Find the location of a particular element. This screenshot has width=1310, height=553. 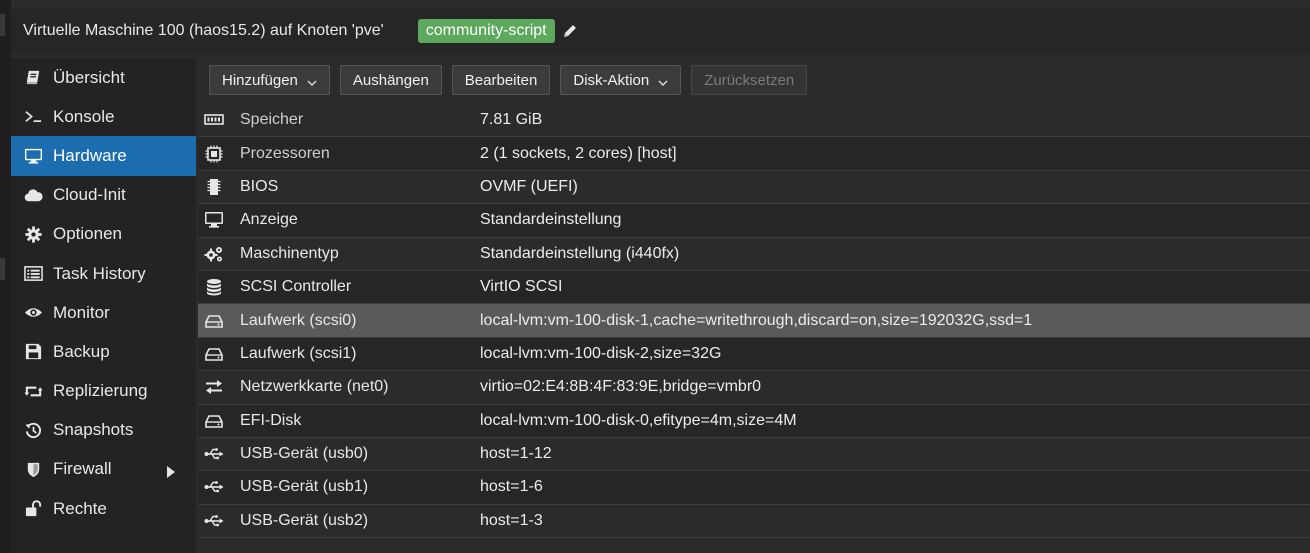

sidebar-item-konsole: Konsole is located at coordinates (103, 116).